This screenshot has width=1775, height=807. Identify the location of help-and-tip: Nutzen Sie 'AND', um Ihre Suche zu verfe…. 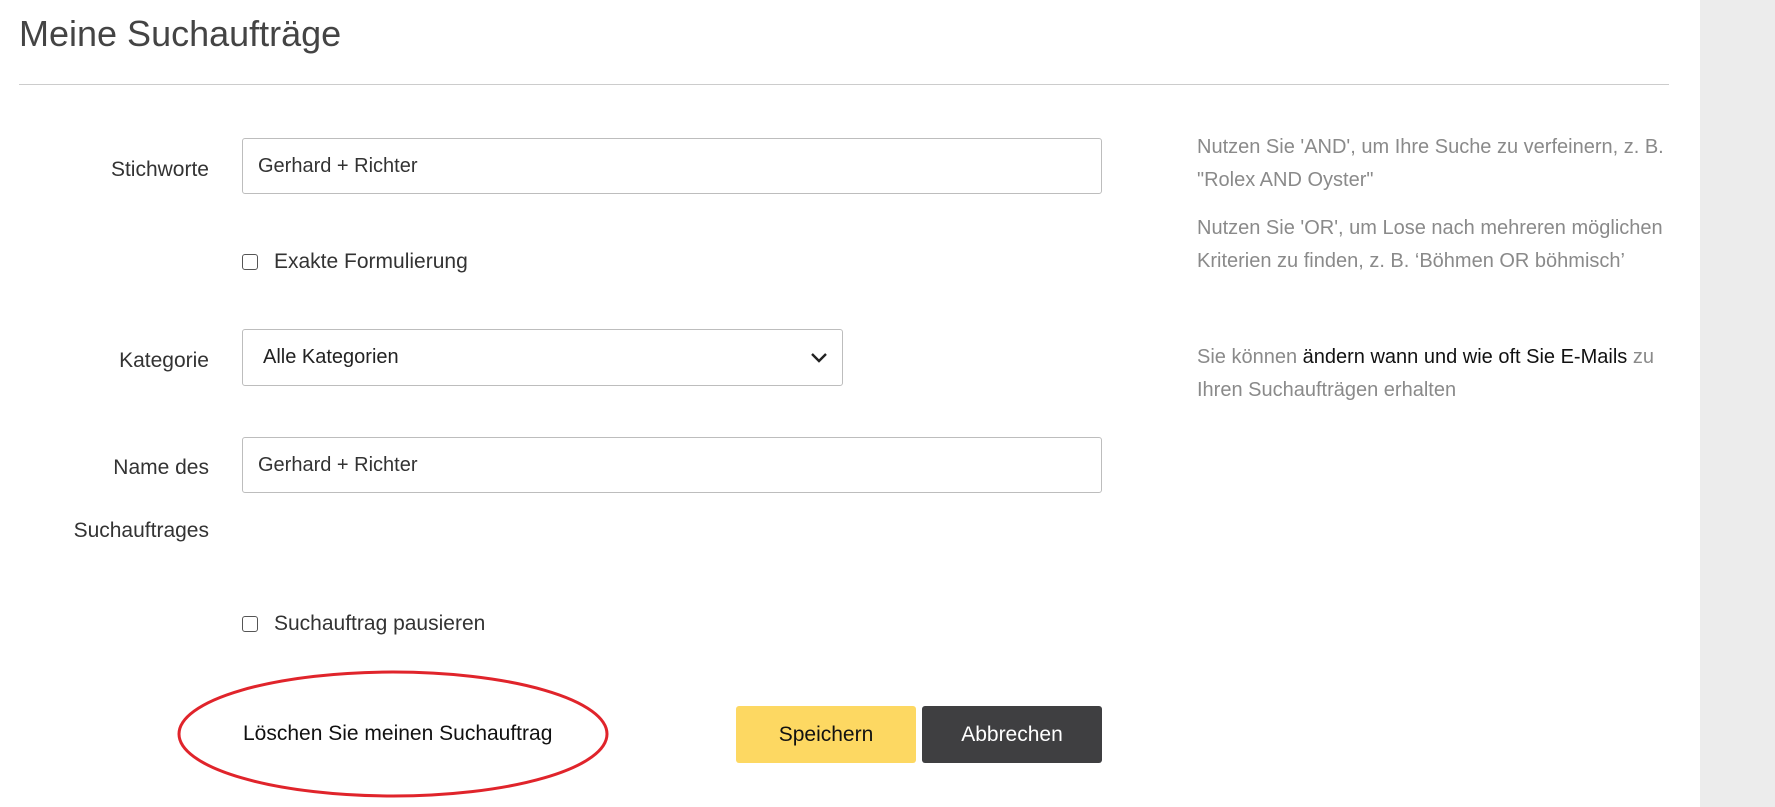
(1430, 163).